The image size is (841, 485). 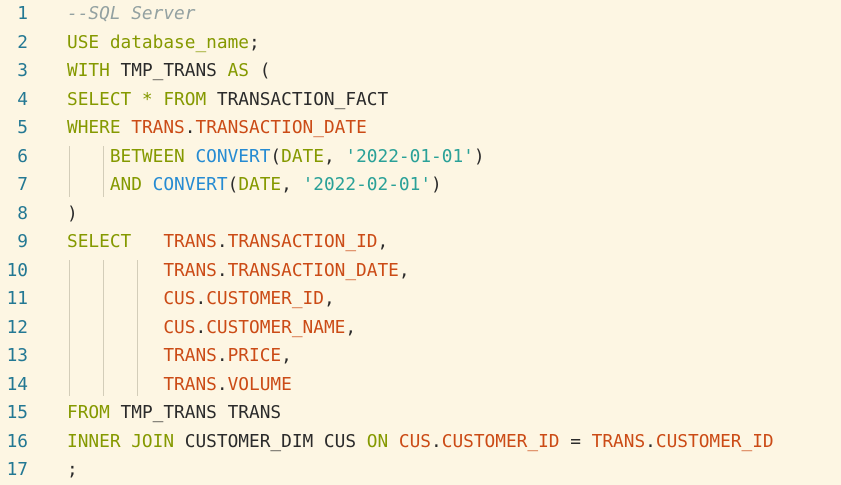 What do you see at coordinates (420, 214) in the screenshot?
I see `code-line: 8)` at bounding box center [420, 214].